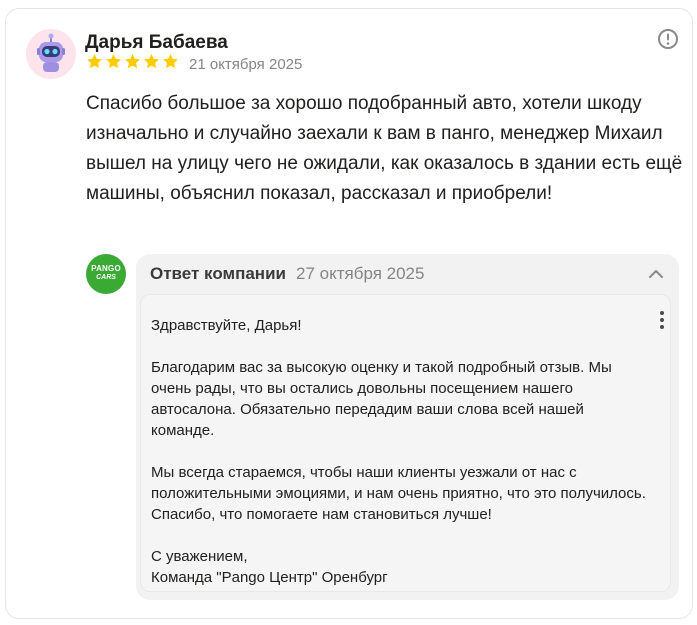  I want to click on chevron-up-icon, so click(656, 274).